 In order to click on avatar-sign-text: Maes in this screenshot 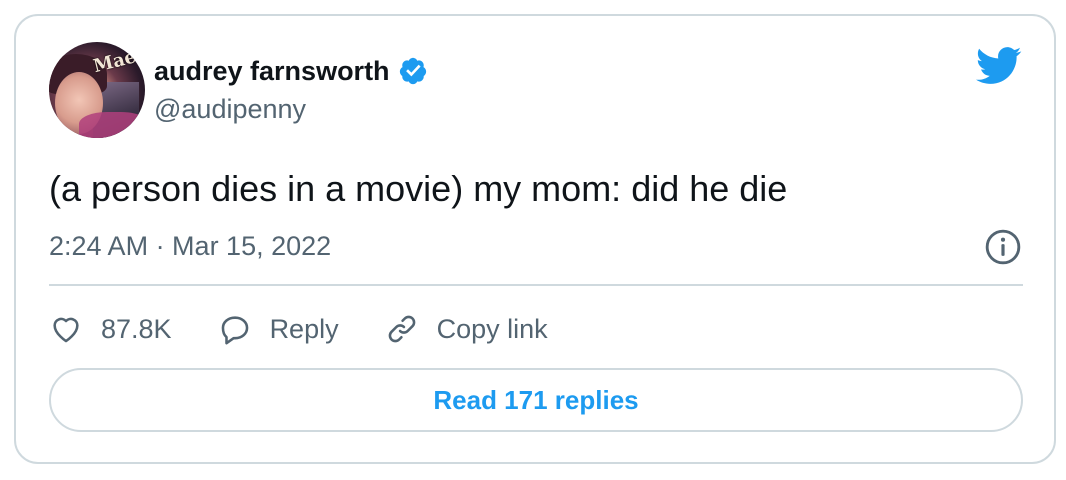, I will do `click(118, 60)`.